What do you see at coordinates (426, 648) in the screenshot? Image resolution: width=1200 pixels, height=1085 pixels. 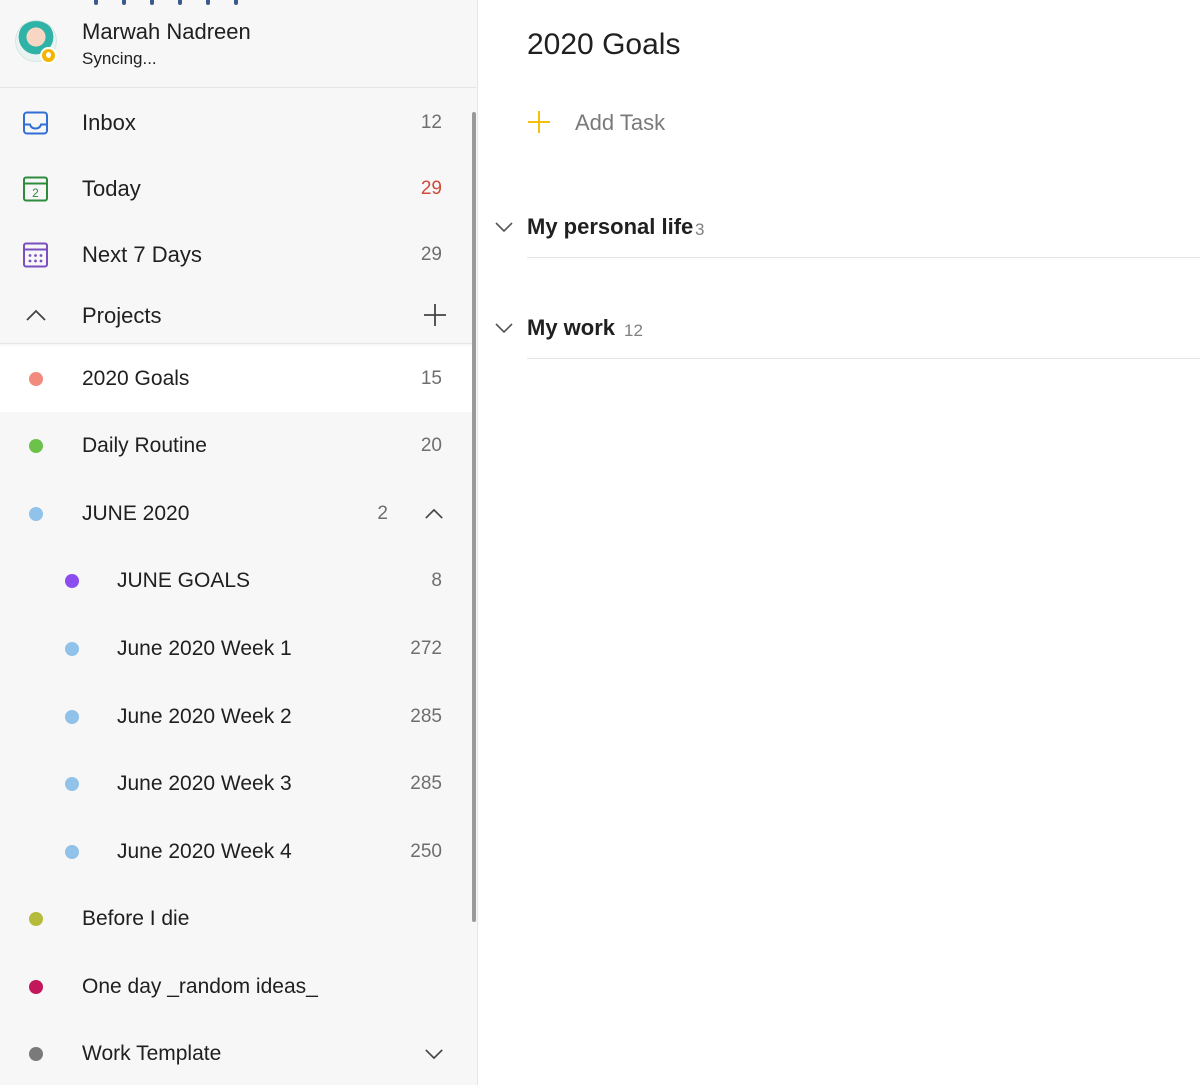 I see `project-count: 272` at bounding box center [426, 648].